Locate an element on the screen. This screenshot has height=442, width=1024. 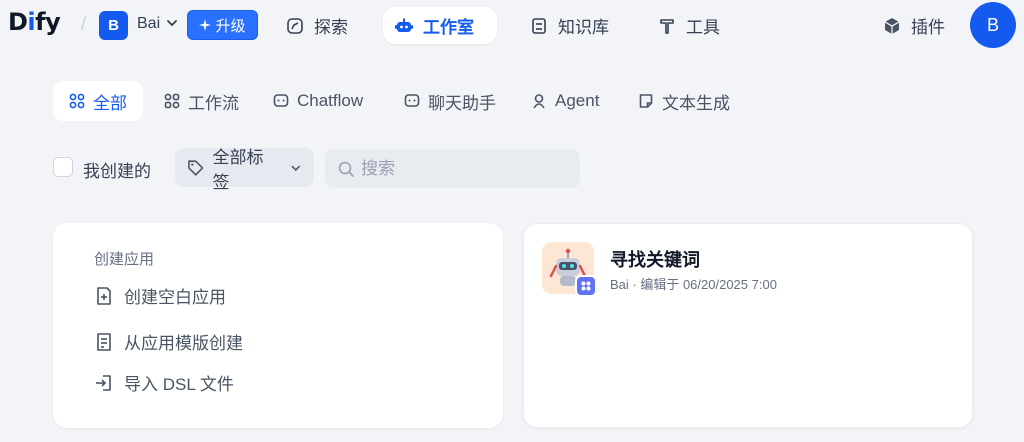
create-blank-app-button: 创建空白应用 is located at coordinates (160, 295).